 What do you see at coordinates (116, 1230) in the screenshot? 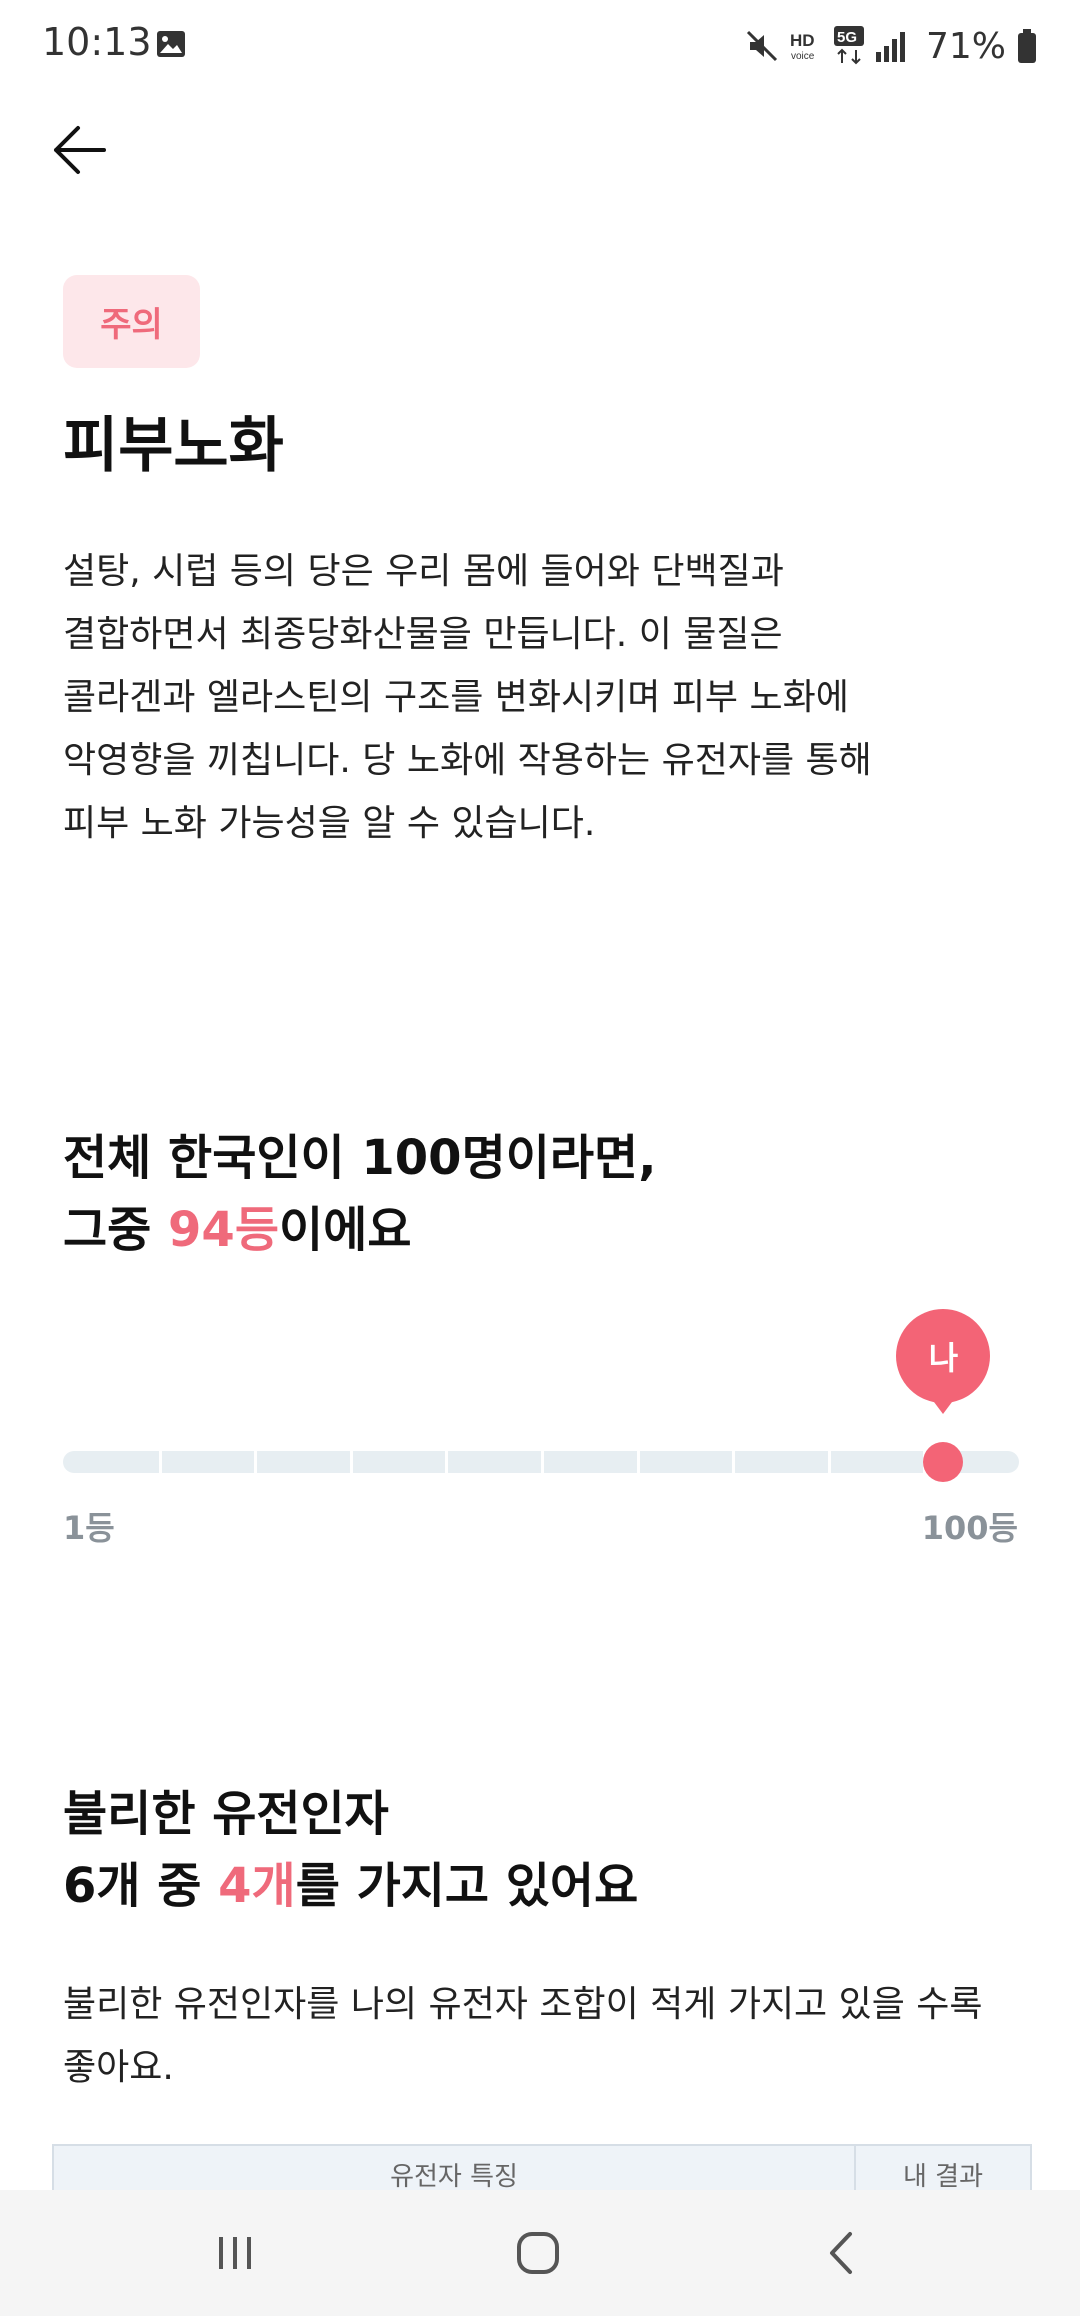
I see `ranking-prefix: 그중` at bounding box center [116, 1230].